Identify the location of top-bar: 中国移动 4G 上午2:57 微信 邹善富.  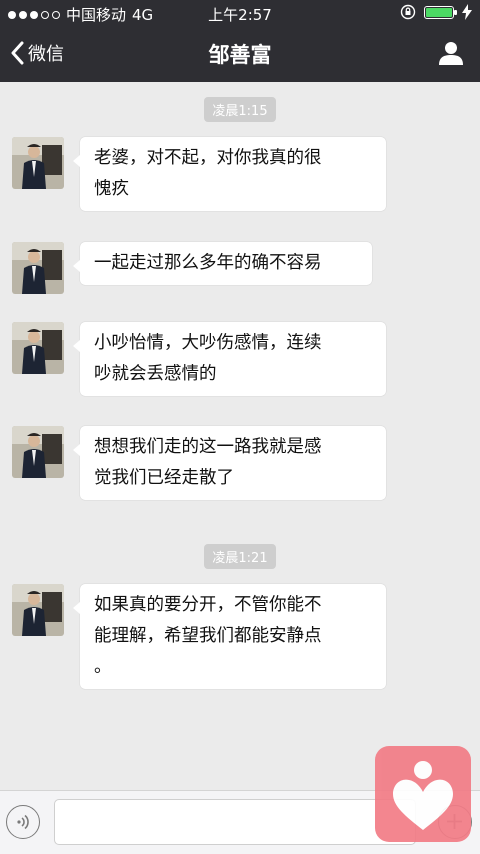
(240, 41).